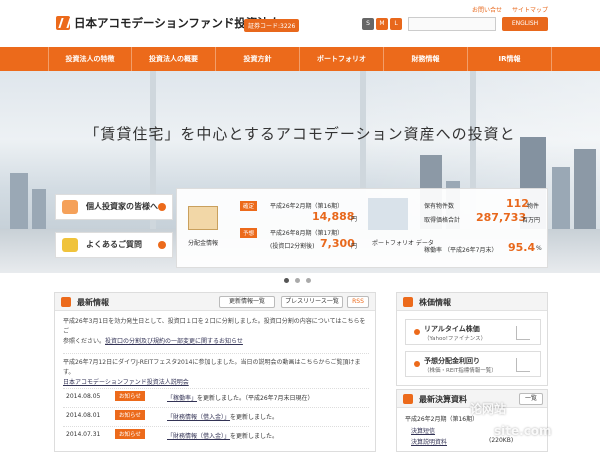 Image resolution: width=600 pixels, height=452 pixels. Describe the element at coordinates (174, 59) in the screenshot. I see `nav-overview: 投資法人の概要` at that location.